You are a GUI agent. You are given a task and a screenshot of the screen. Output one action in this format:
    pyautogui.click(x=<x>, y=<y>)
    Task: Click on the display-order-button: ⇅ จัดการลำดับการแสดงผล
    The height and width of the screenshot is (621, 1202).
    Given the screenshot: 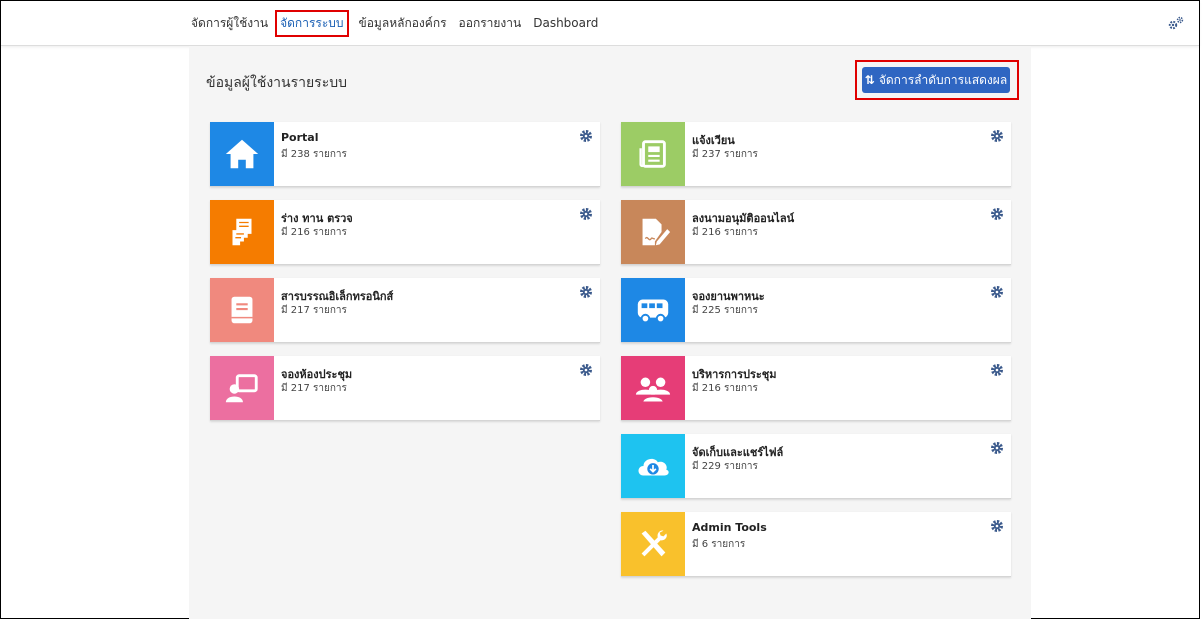 What is the action you would take?
    pyautogui.click(x=936, y=80)
    